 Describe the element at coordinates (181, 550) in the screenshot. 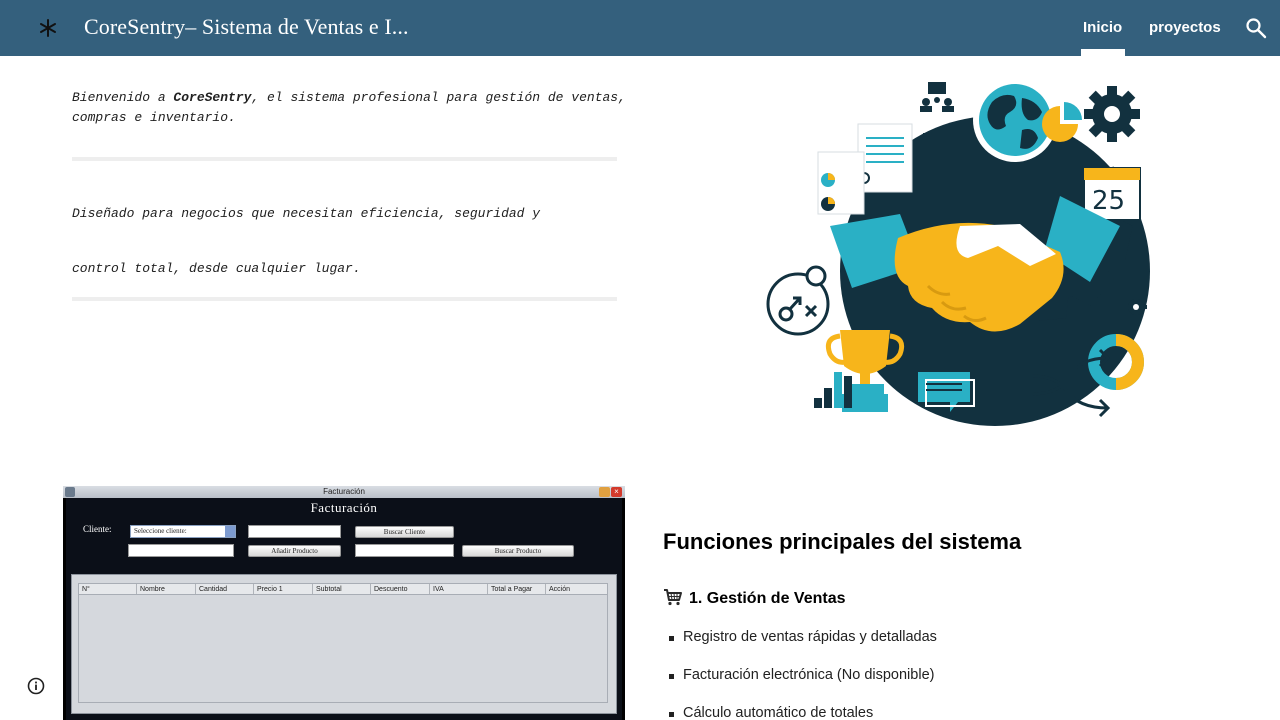

I see `product-input` at that location.